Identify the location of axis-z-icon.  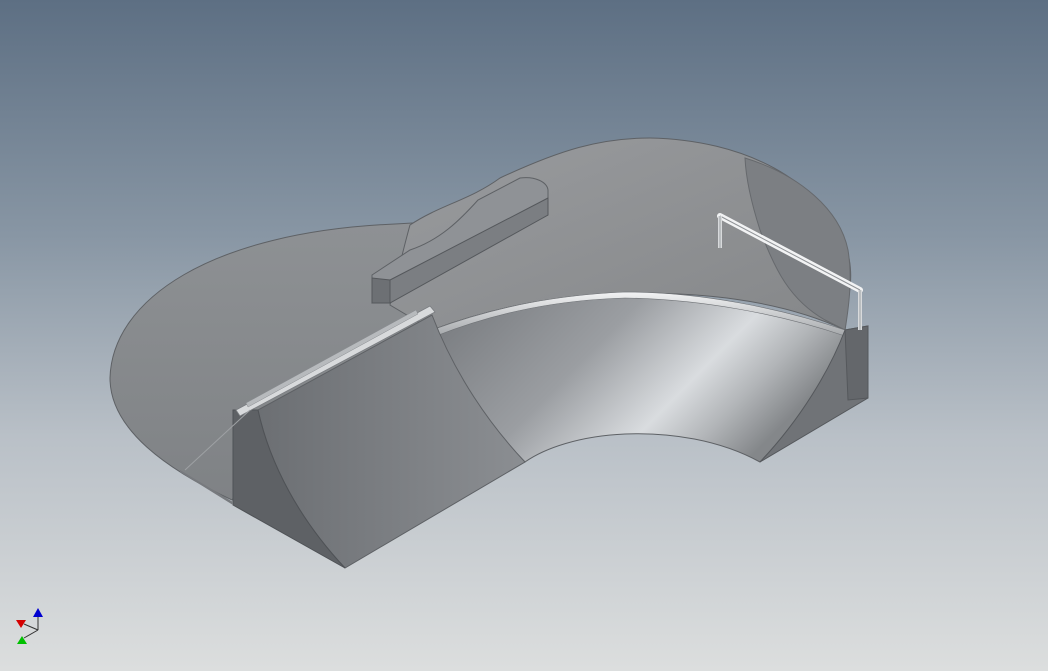
(38, 612).